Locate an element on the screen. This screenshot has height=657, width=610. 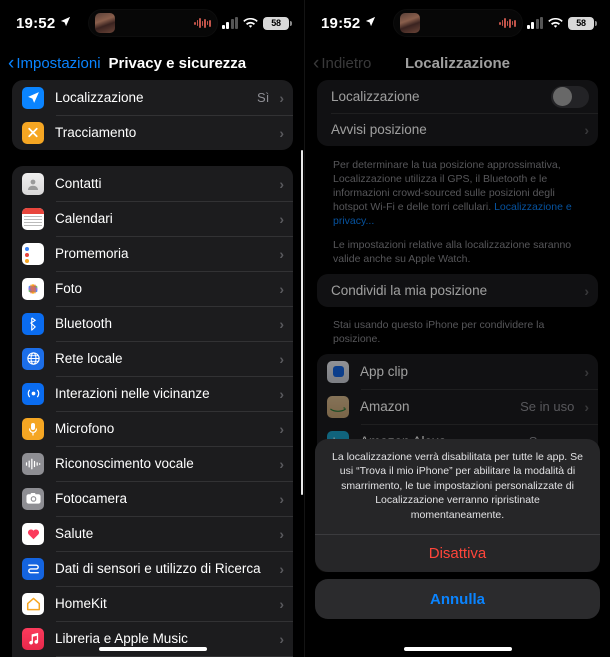
row-label: App clip is located at coordinates (384, 371).